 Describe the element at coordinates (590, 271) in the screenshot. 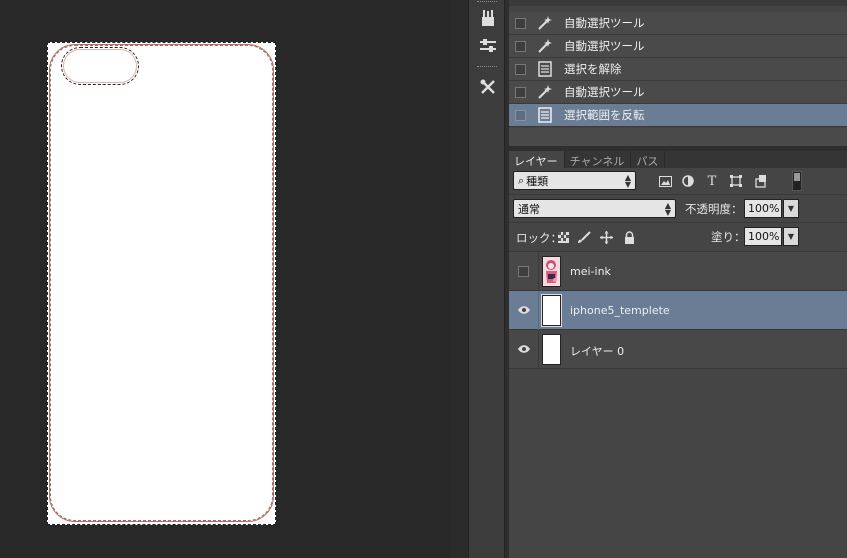

I see `layer-name: mei-ink` at that location.